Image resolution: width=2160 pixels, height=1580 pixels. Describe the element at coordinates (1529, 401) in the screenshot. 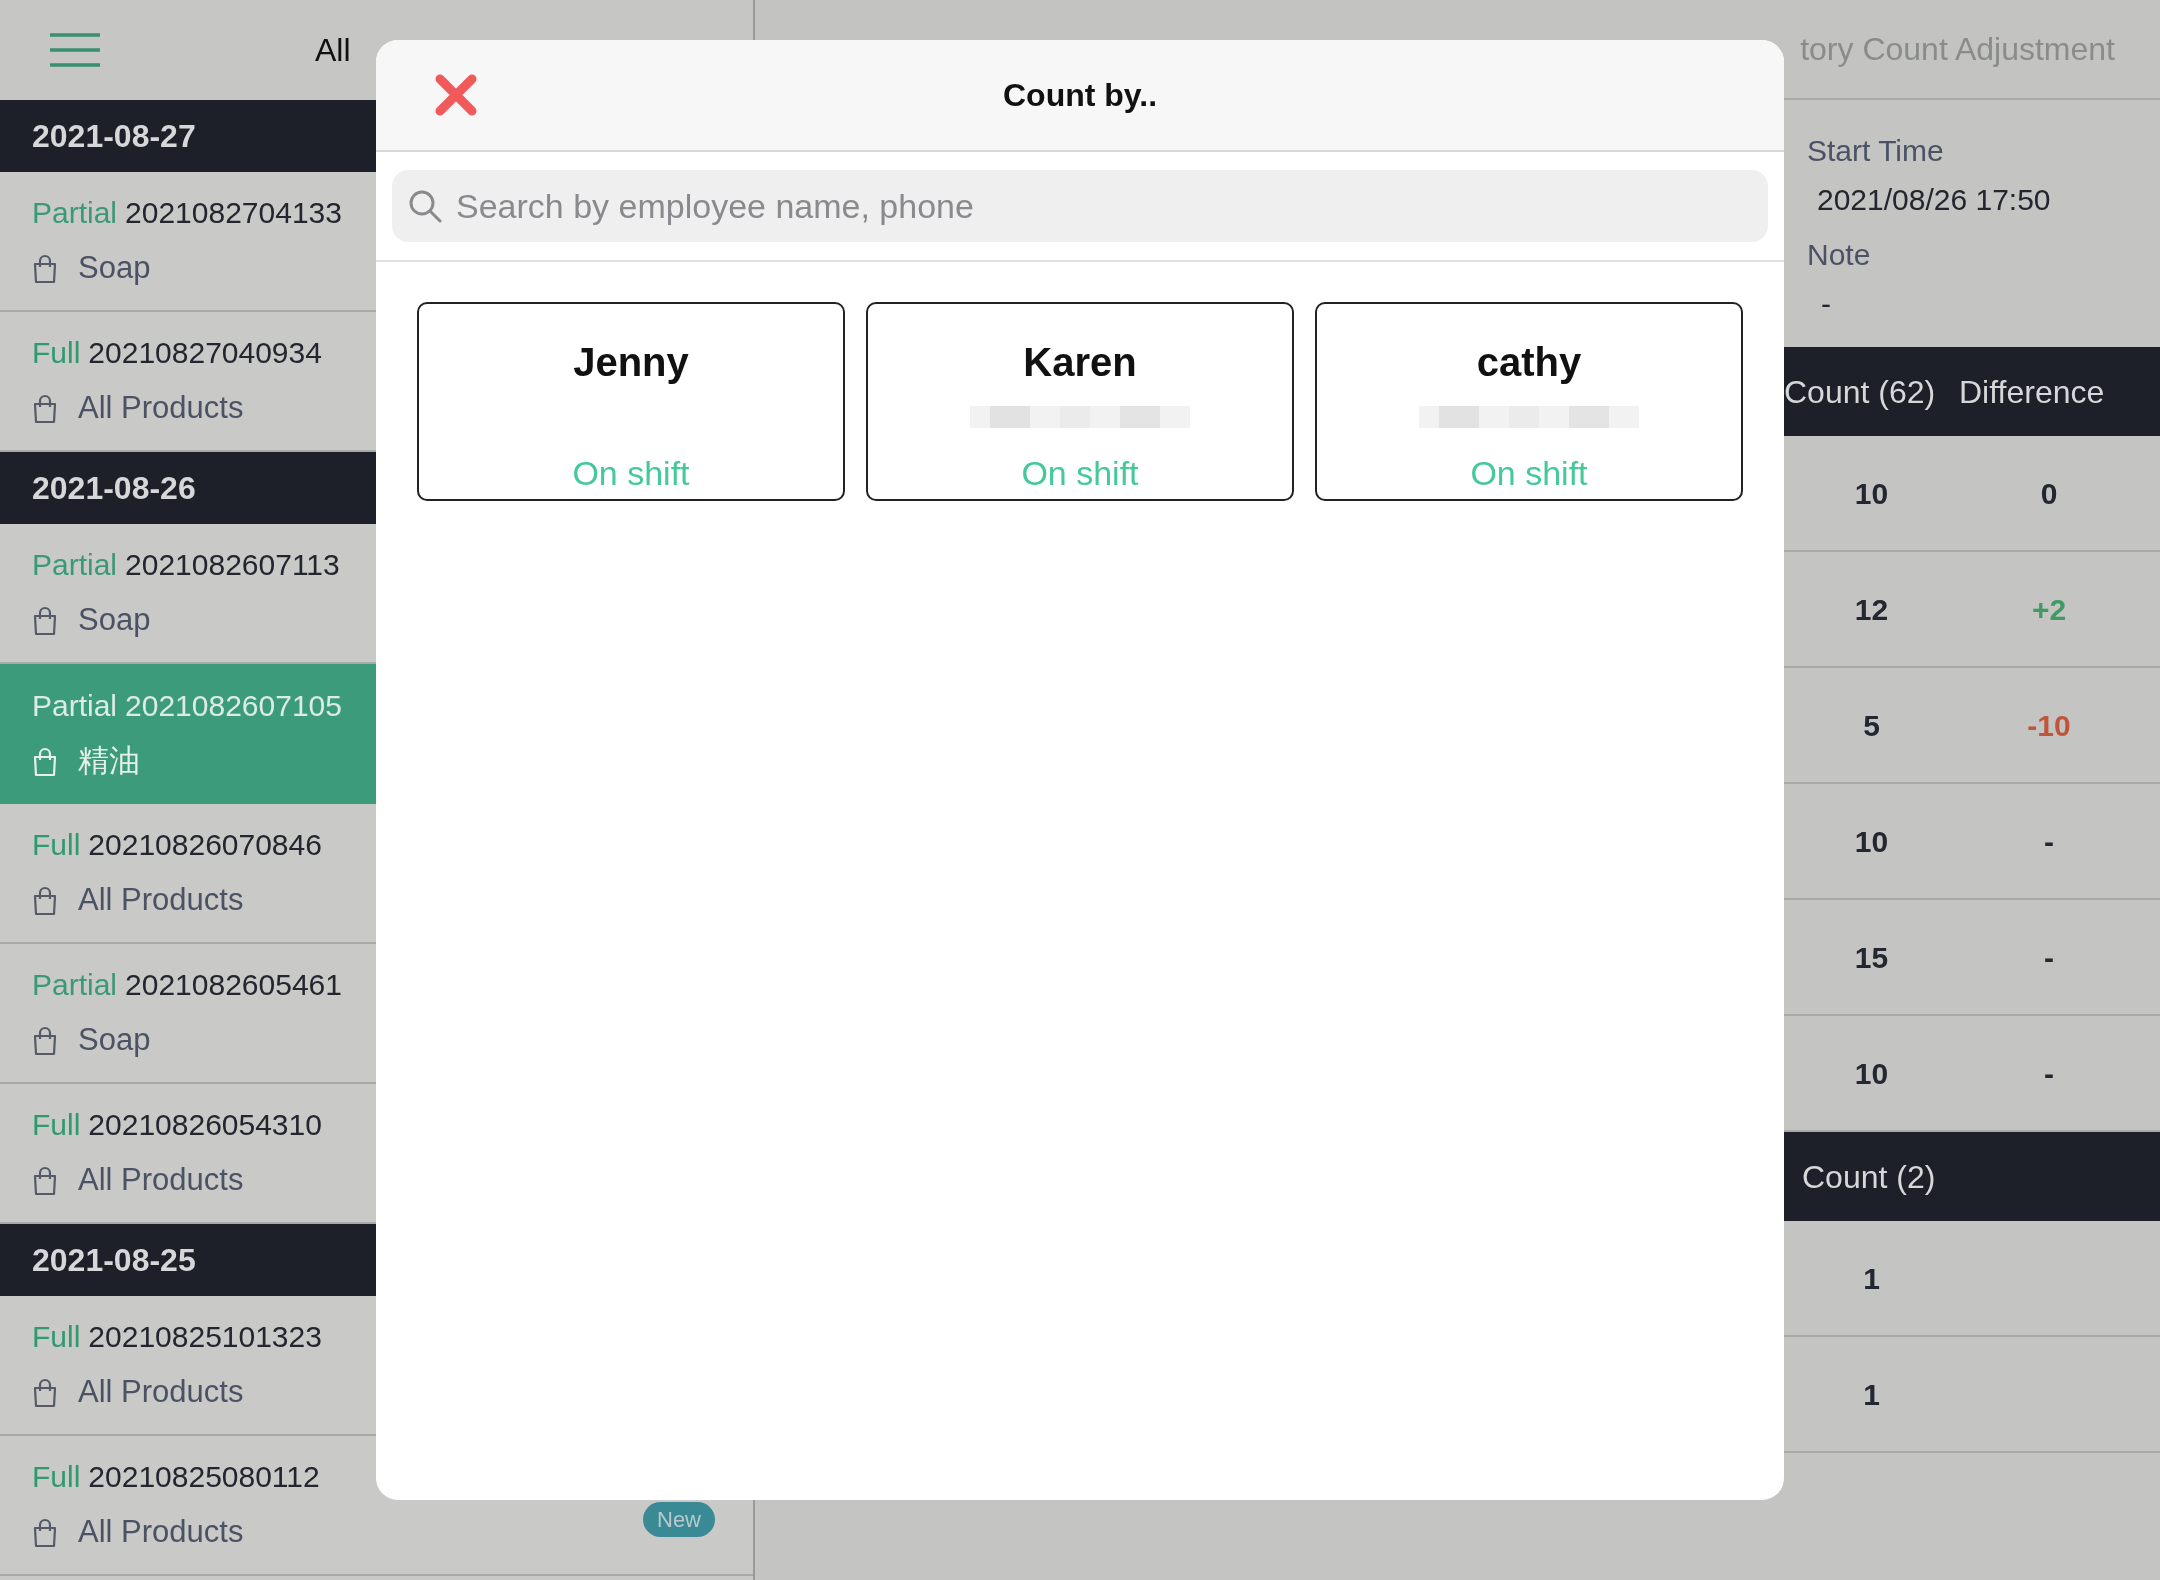

I see `employee-card: cathy On shift` at that location.